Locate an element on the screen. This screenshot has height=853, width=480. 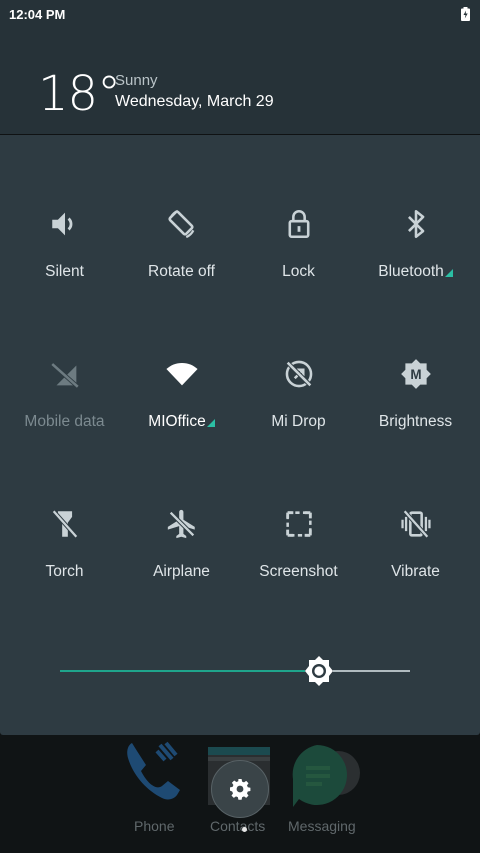
tile-lock: Lock is located at coordinates (298, 272).